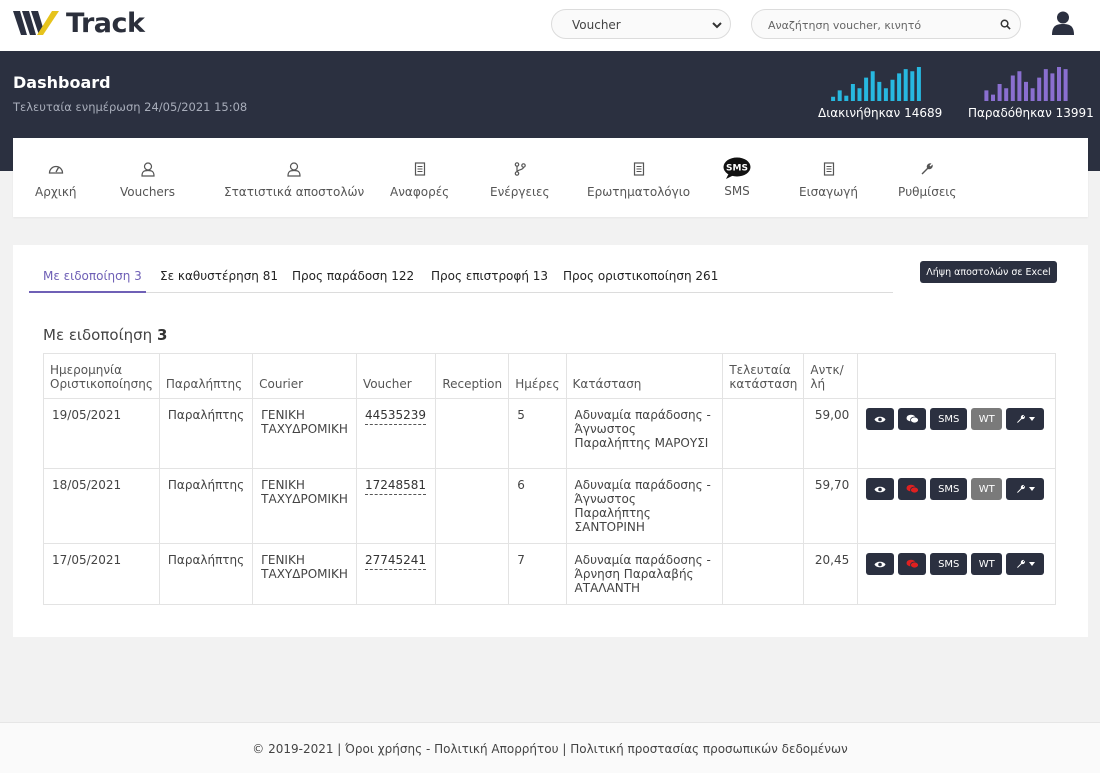  What do you see at coordinates (878, 25) in the screenshot?
I see `search-input` at bounding box center [878, 25].